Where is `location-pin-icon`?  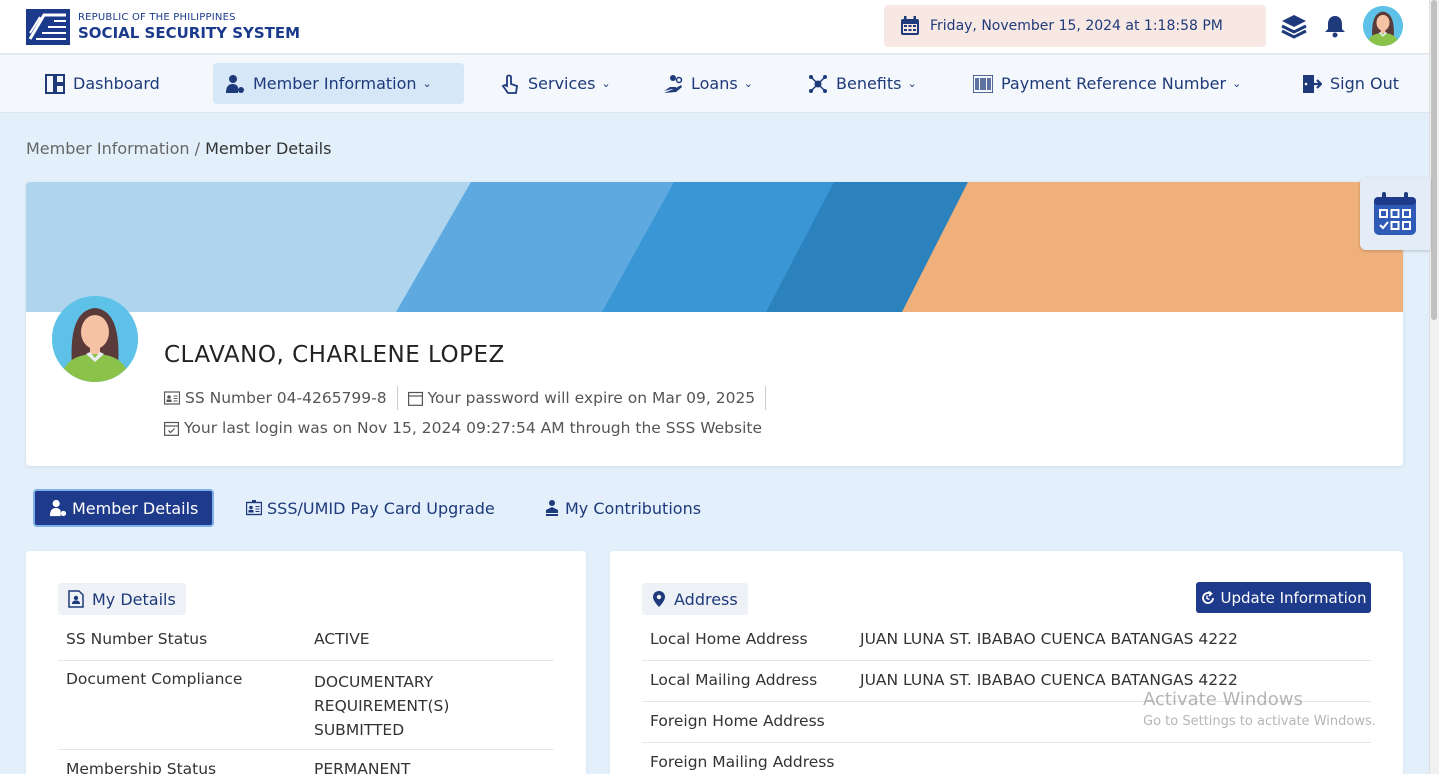
location-pin-icon is located at coordinates (659, 599).